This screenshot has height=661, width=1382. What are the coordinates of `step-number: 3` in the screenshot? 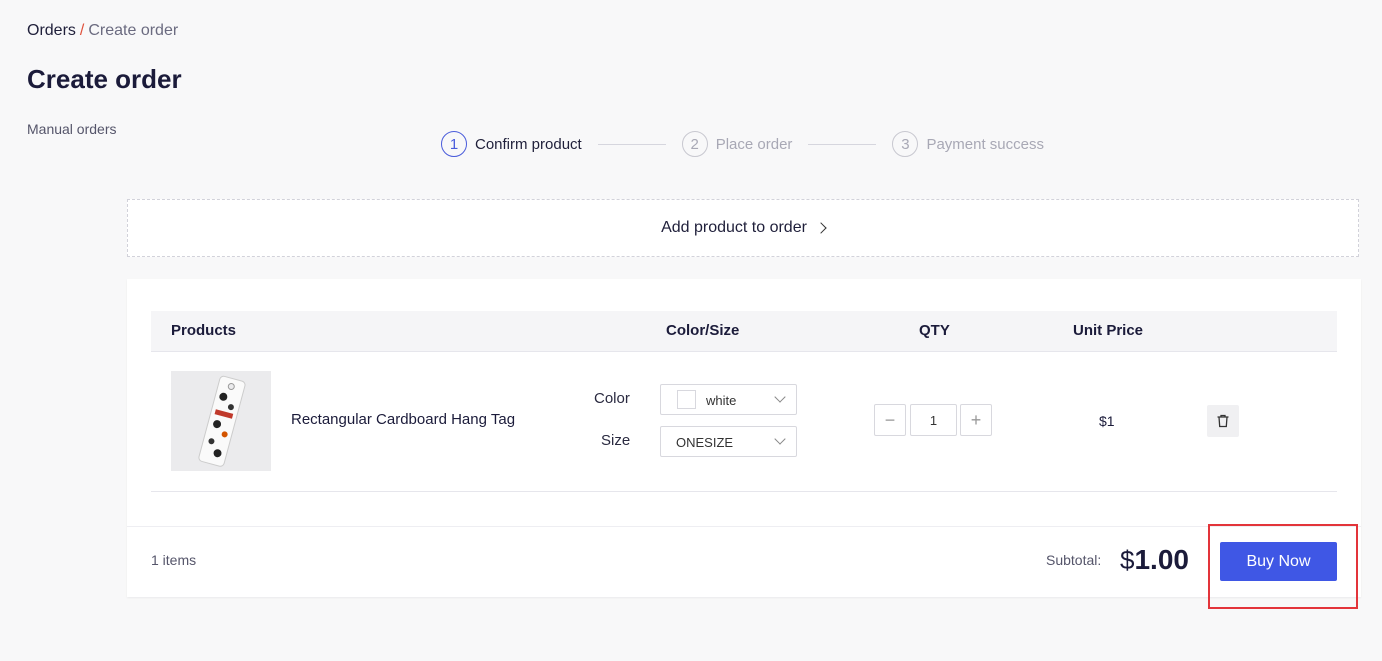 It's located at (905, 144).